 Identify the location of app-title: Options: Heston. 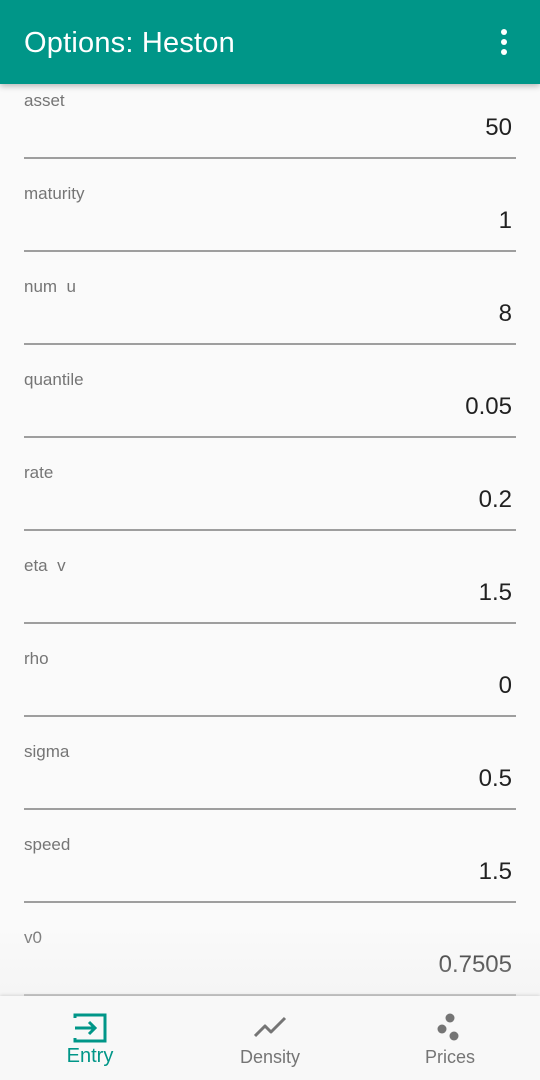
(129, 43).